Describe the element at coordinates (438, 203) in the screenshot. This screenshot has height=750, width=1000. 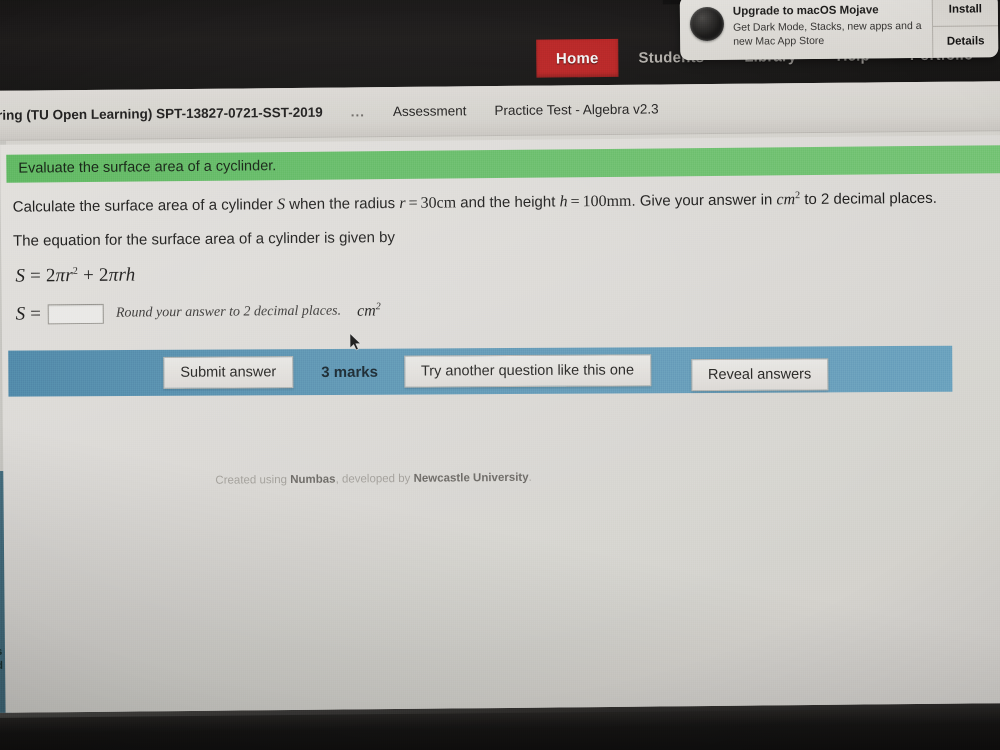
I see `prompt-radius-value: 30cm` at that location.